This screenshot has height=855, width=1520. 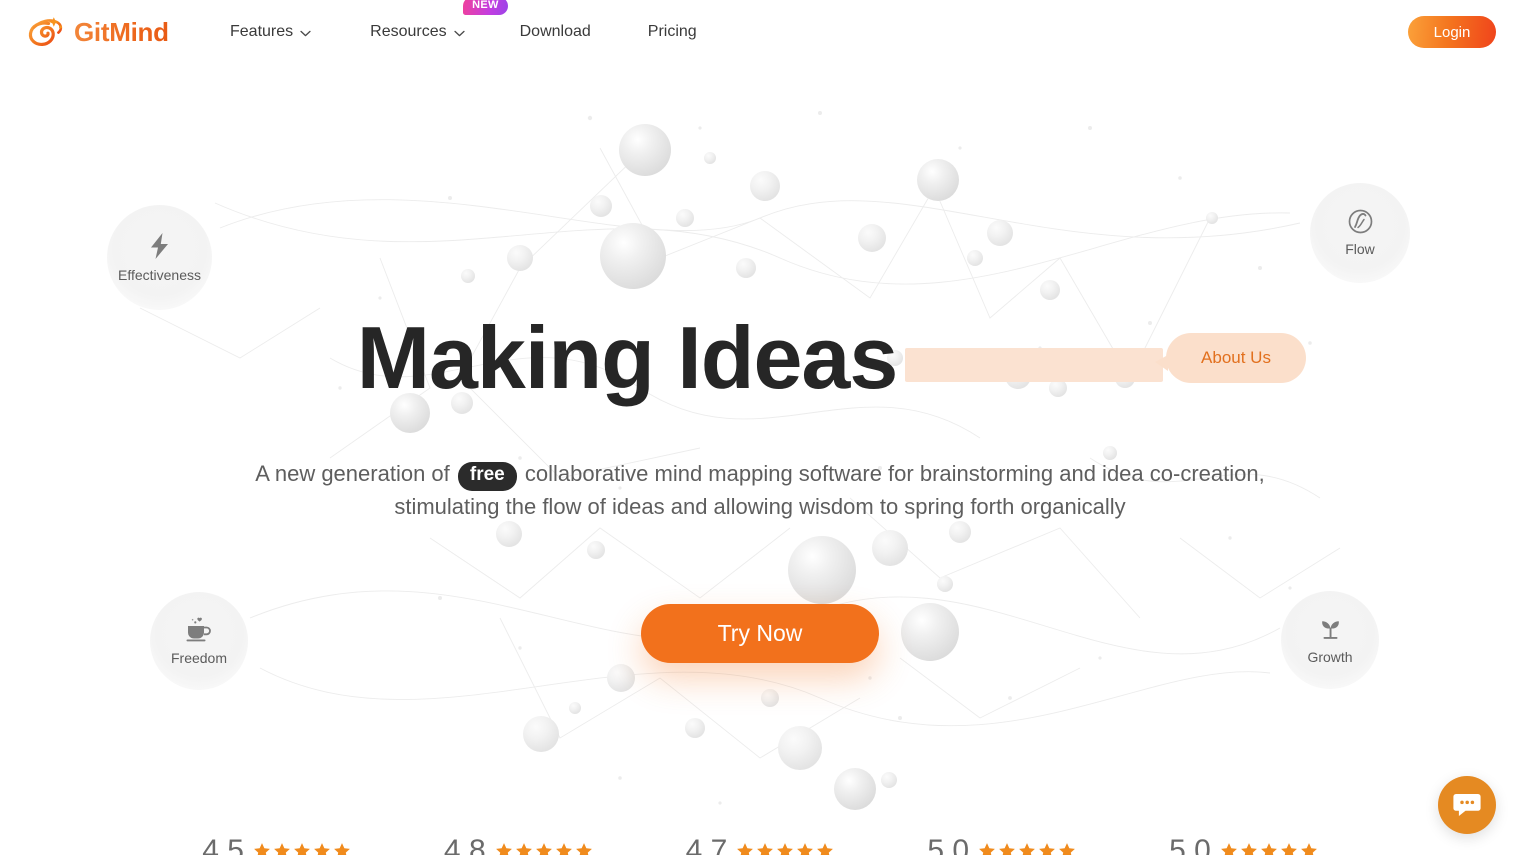 What do you see at coordinates (485, 7) in the screenshot?
I see `new-badge: NEW` at bounding box center [485, 7].